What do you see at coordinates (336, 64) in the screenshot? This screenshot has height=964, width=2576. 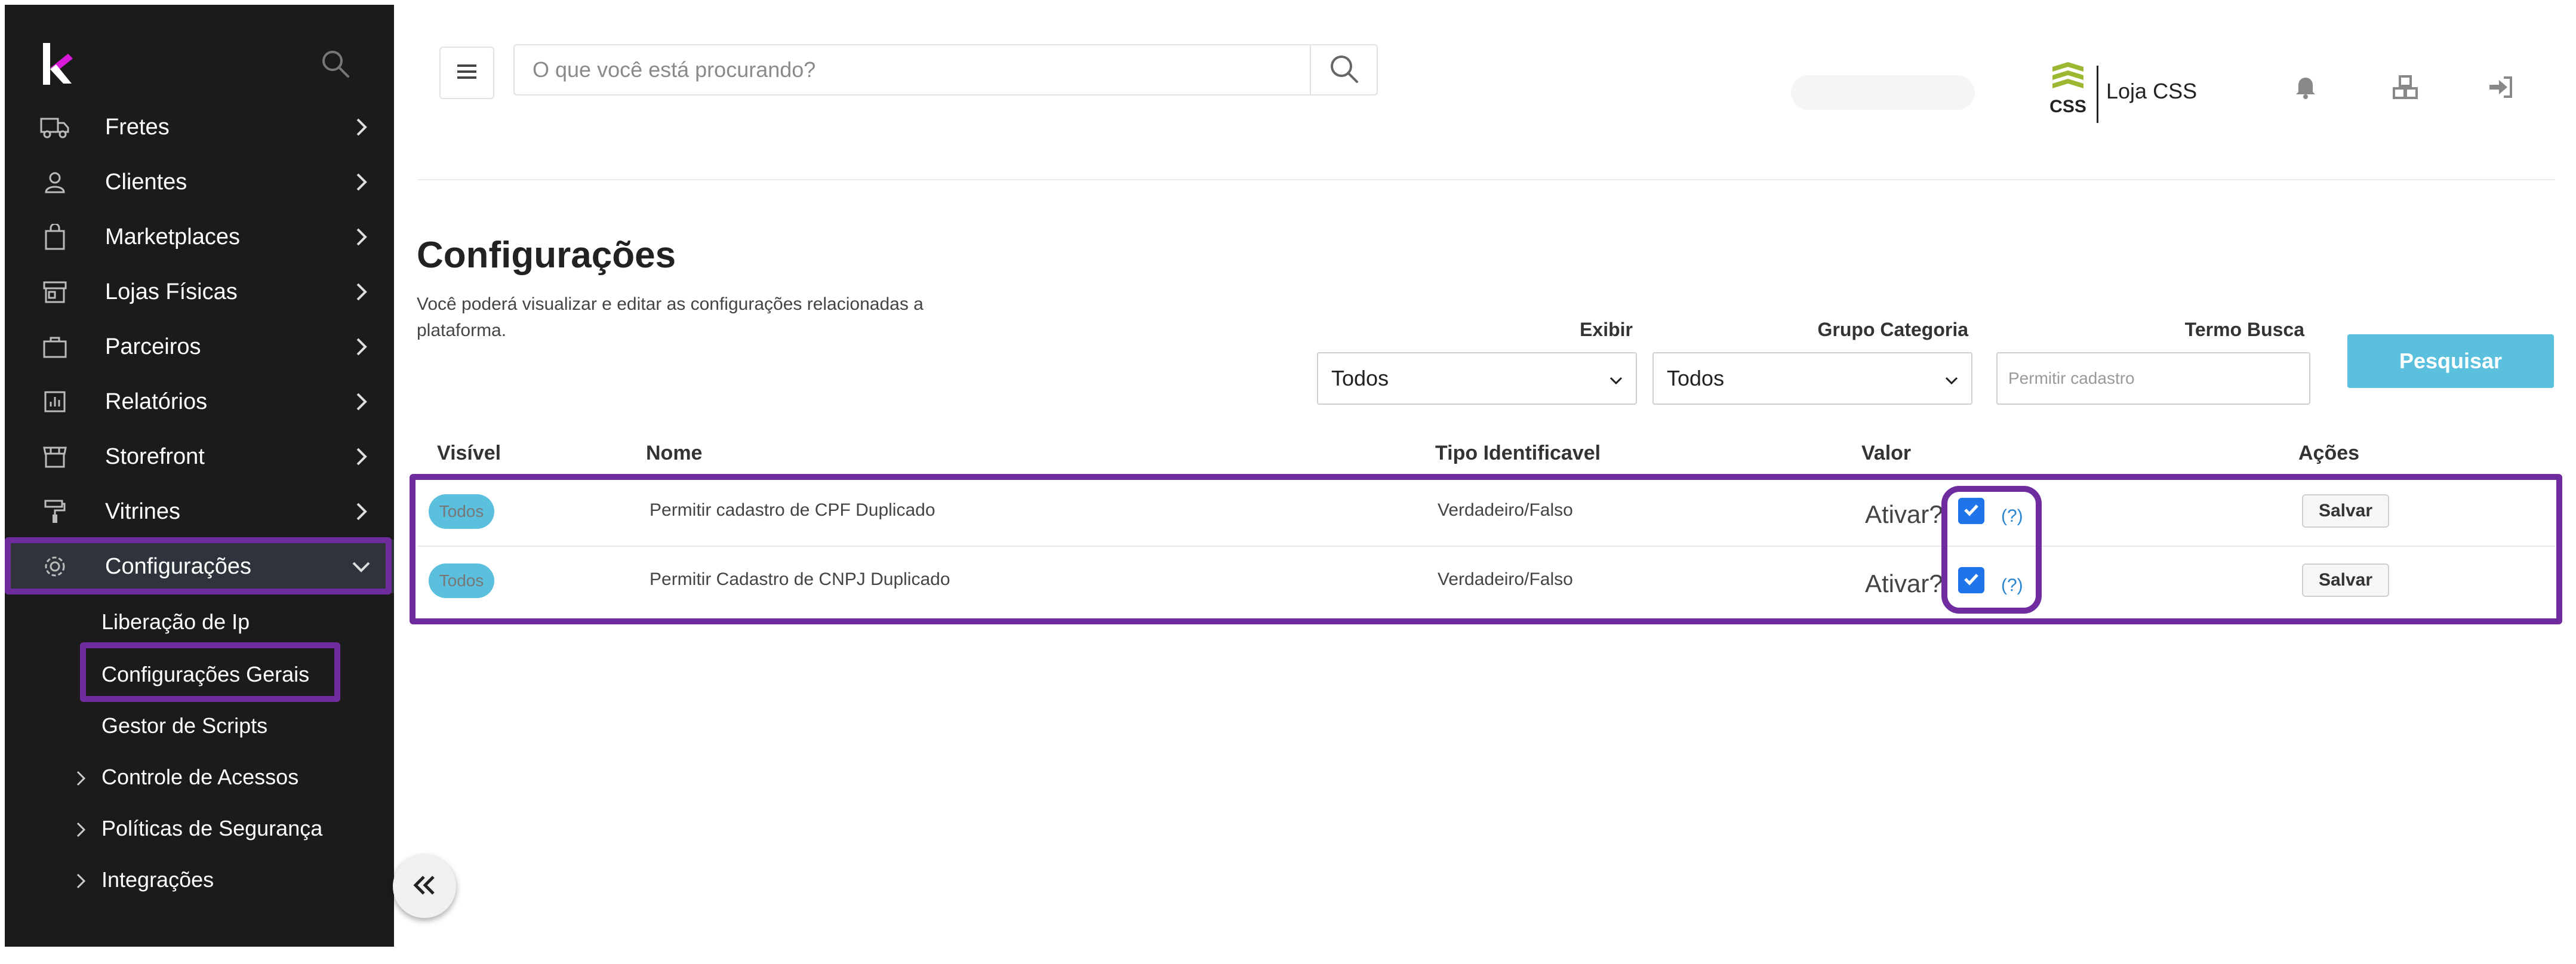 I see `sidebar-search-icon` at bounding box center [336, 64].